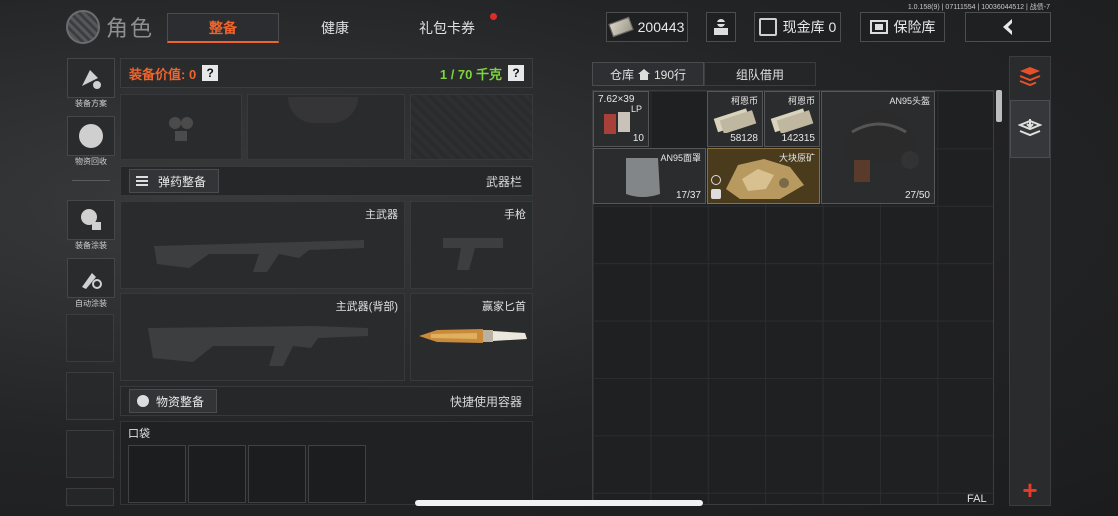  I want to click on gas-mask-slot, so click(181, 127).